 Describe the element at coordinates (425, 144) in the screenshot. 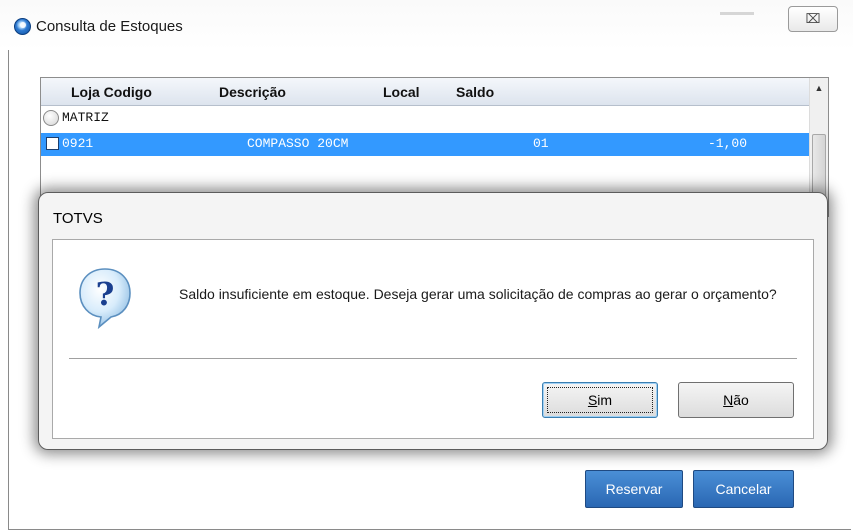

I see `grid-item-row-selected: 0921 COMPASSO 20CM 01 -1,00` at that location.